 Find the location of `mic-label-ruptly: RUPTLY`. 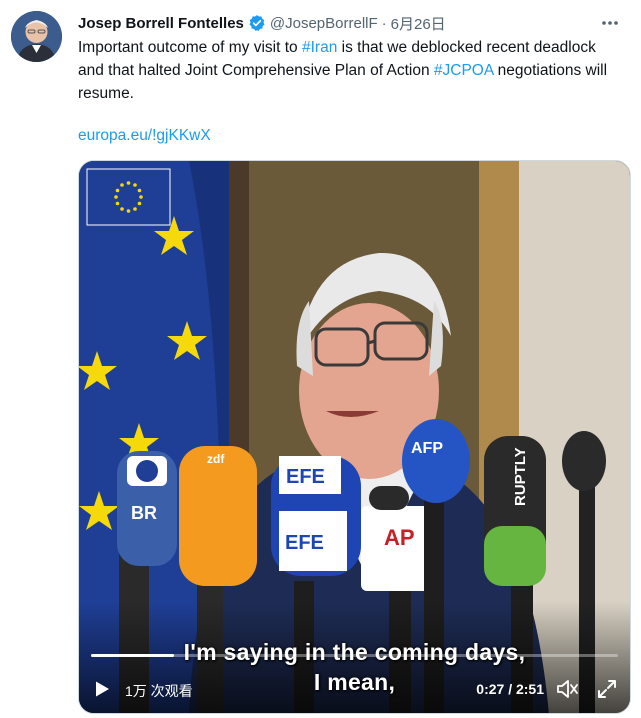

mic-label-ruptly: RUPTLY is located at coordinates (520, 476).